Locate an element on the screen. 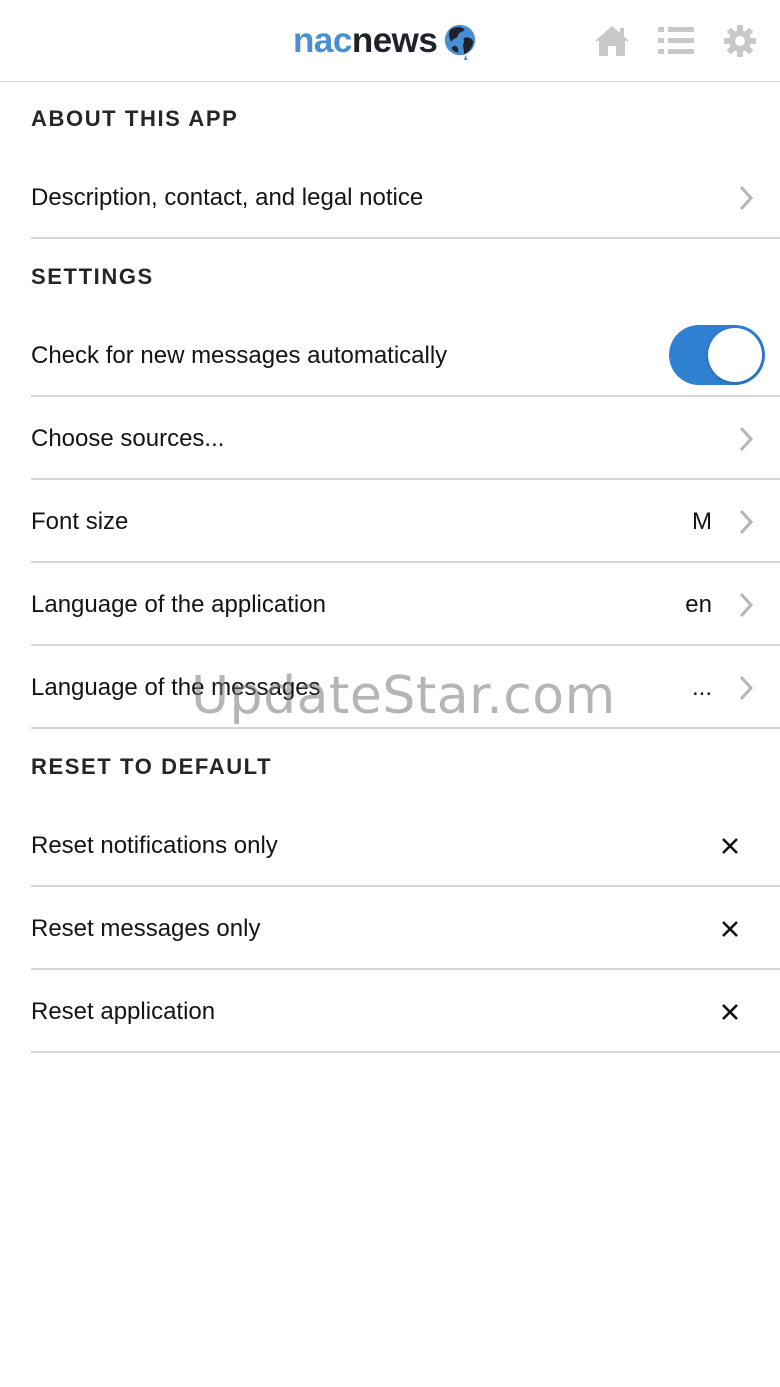 The height and width of the screenshot is (1387, 780). row-auto-check: Check for new messages automatically is located at coordinates (390, 355).